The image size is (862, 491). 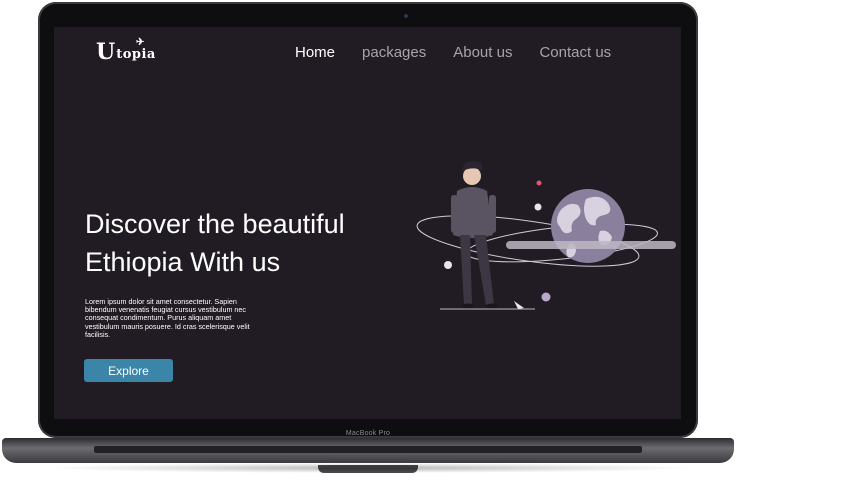 What do you see at coordinates (546, 297) in the screenshot?
I see `dot-lilac` at bounding box center [546, 297].